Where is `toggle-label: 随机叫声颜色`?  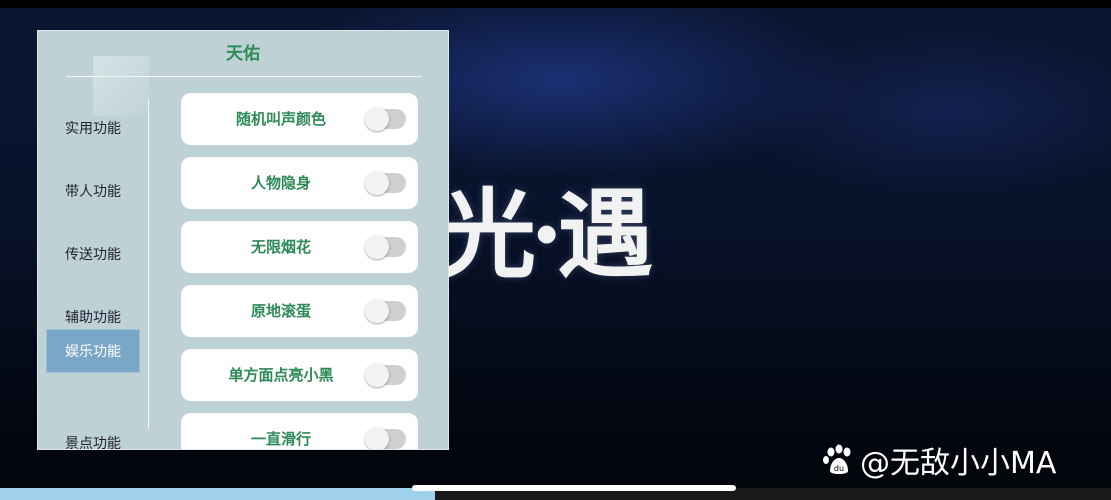
toggle-label: 随机叫声颜色 is located at coordinates (280, 119).